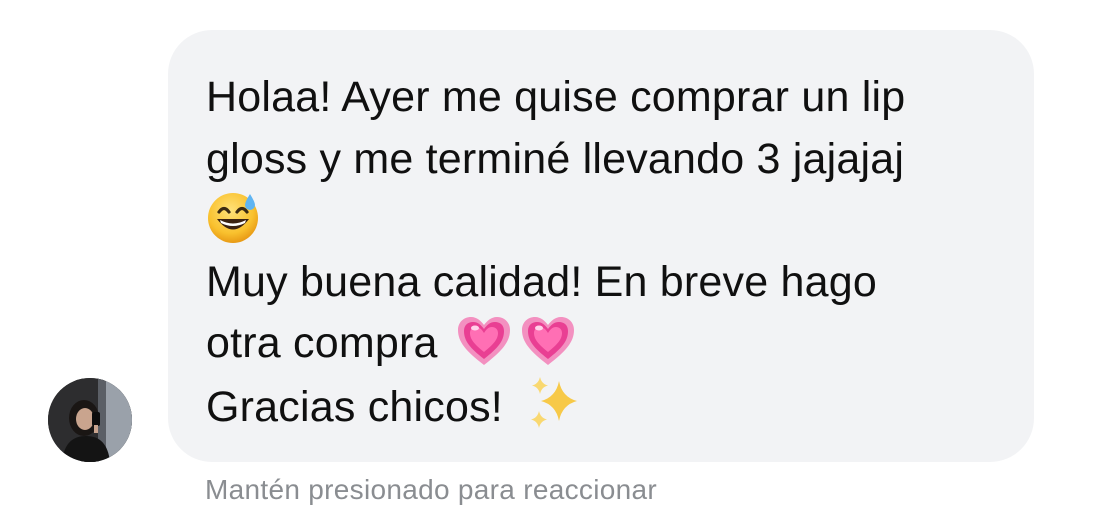 Image resolution: width=1098 pixels, height=521 pixels. What do you see at coordinates (354, 406) in the screenshot?
I see `message-text: Gracias chicos!` at bounding box center [354, 406].